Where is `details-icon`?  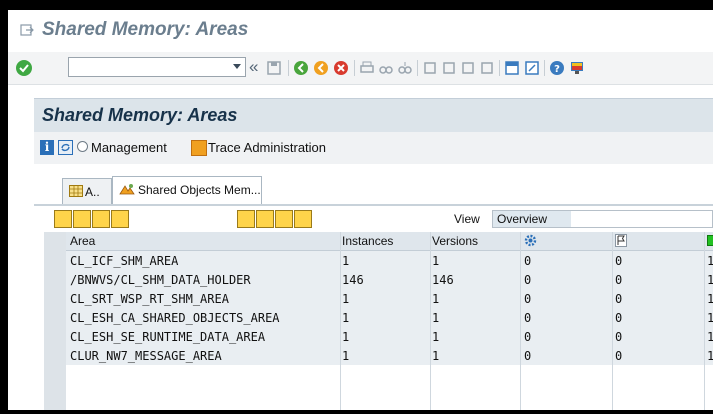
details-icon is located at coordinates (63, 219).